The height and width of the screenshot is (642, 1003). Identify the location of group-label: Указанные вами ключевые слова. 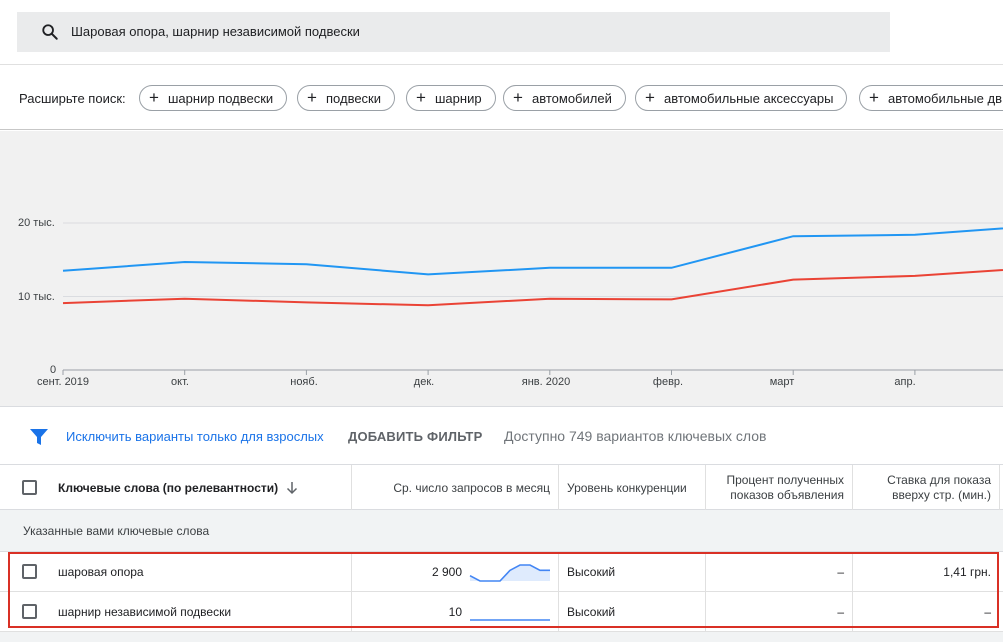
(116, 531).